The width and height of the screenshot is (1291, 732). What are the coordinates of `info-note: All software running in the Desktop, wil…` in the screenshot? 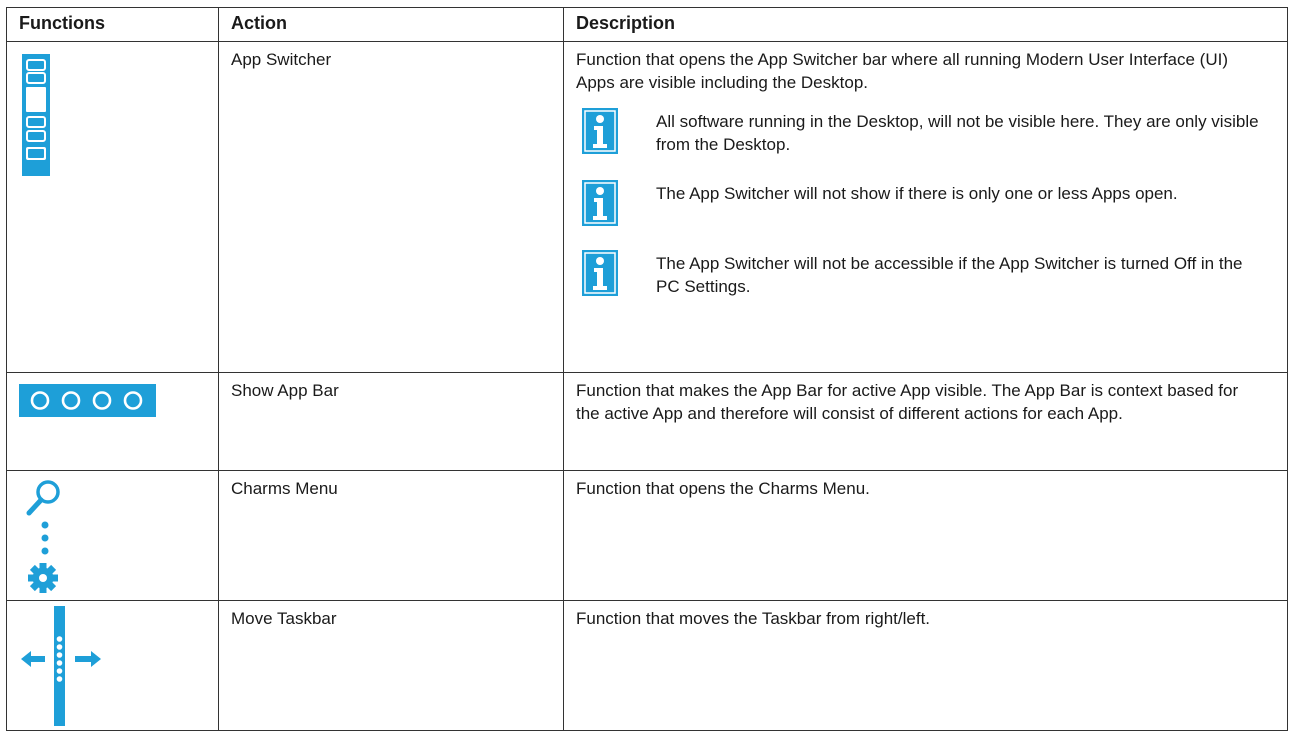 It's located at (919, 132).